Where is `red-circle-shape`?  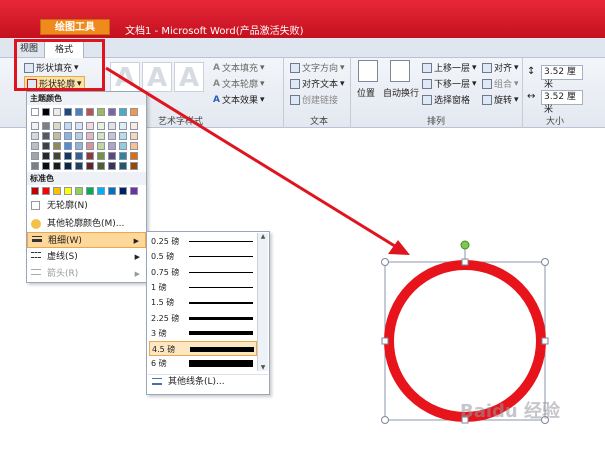
red-circle-shape is located at coordinates (465, 341).